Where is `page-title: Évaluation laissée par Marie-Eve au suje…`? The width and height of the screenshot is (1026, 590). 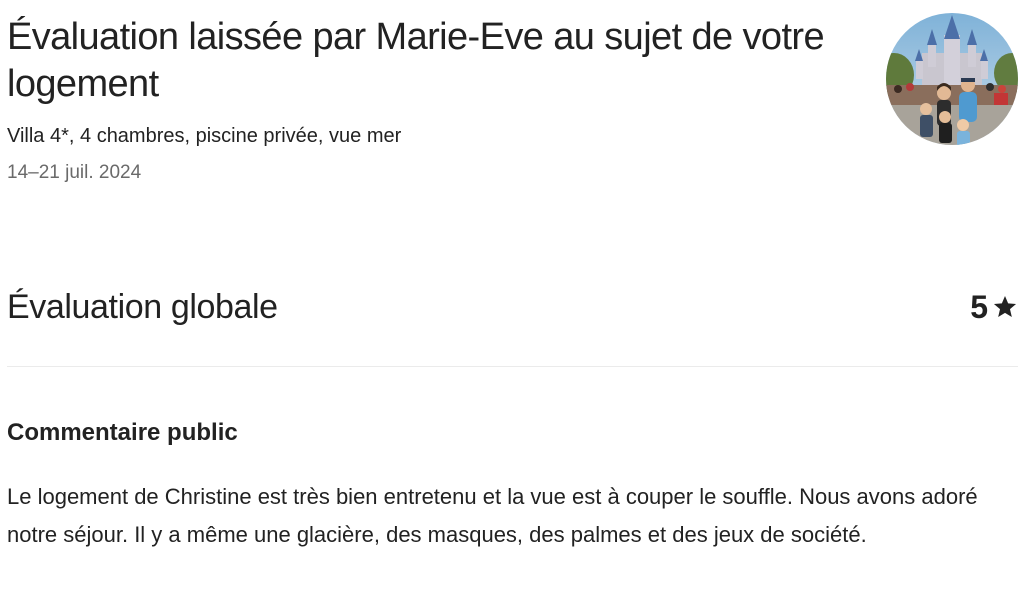 page-title: Évaluation laissée par Marie-Eve au suje… is located at coordinates (416, 60).